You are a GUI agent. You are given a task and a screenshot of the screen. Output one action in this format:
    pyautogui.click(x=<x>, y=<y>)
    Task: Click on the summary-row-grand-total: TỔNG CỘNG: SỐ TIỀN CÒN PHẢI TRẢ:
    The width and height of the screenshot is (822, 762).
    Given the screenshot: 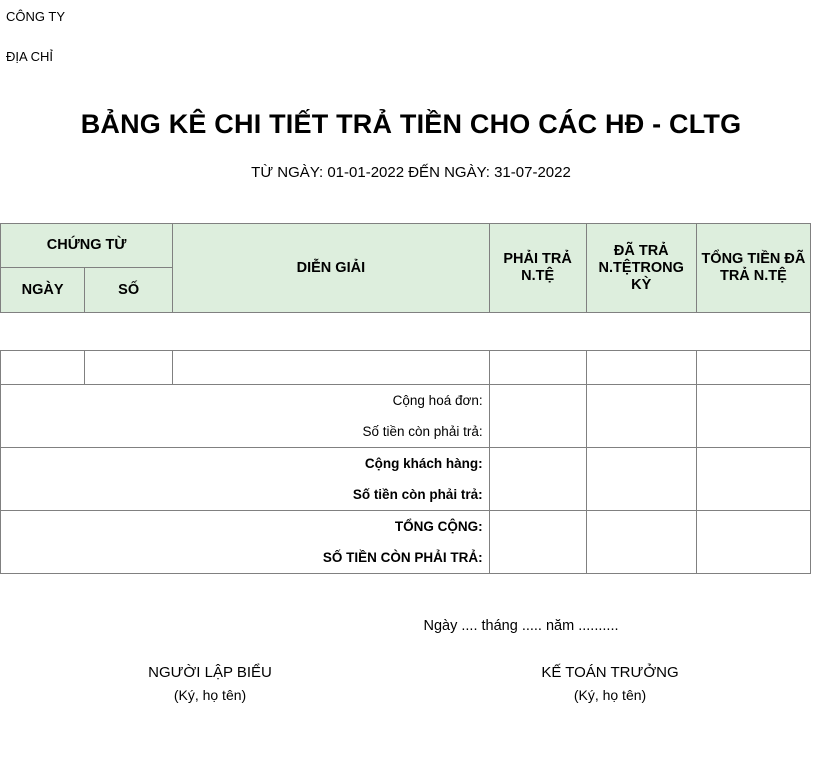 What is the action you would take?
    pyautogui.click(x=406, y=542)
    